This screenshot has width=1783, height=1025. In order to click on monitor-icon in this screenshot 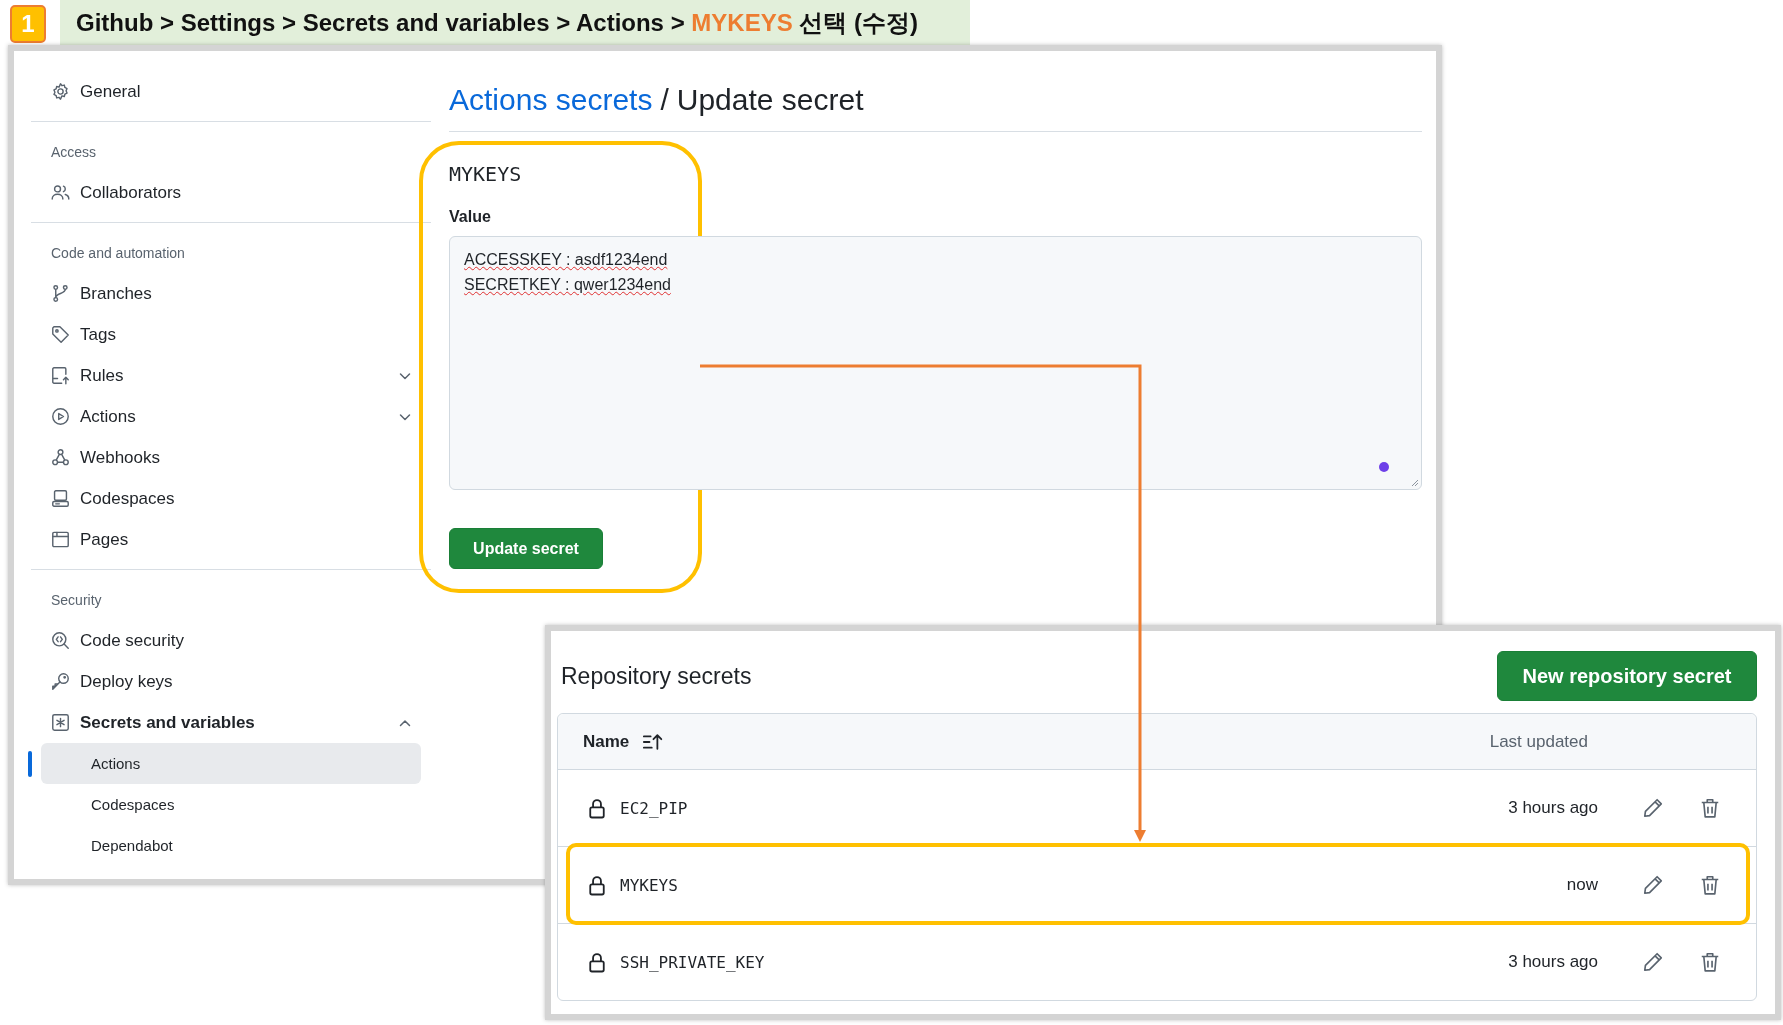, I will do `click(60, 498)`.